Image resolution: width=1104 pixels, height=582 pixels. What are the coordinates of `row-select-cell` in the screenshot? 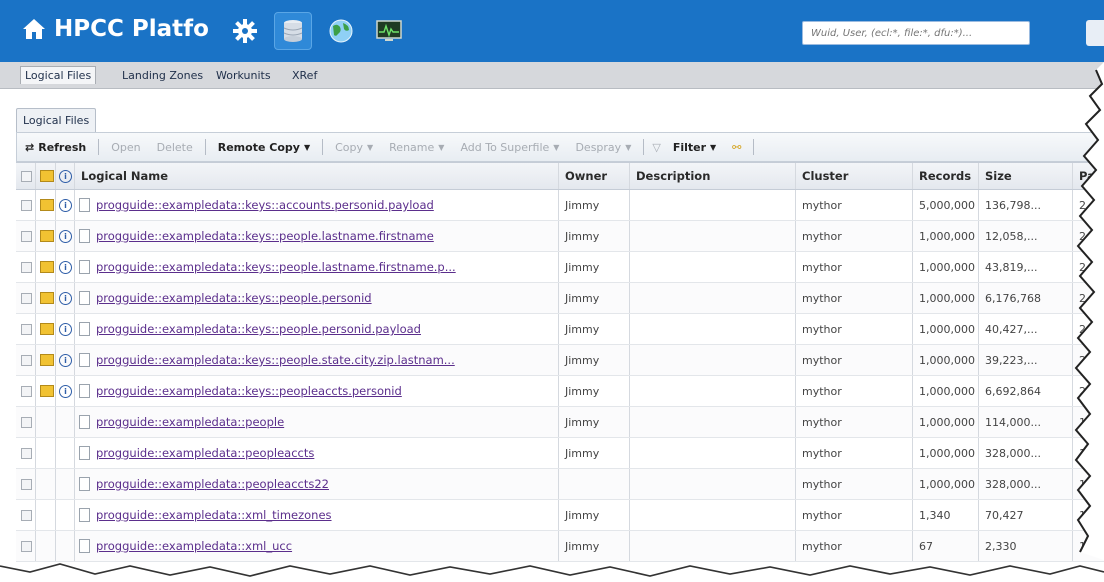 It's located at (26, 484).